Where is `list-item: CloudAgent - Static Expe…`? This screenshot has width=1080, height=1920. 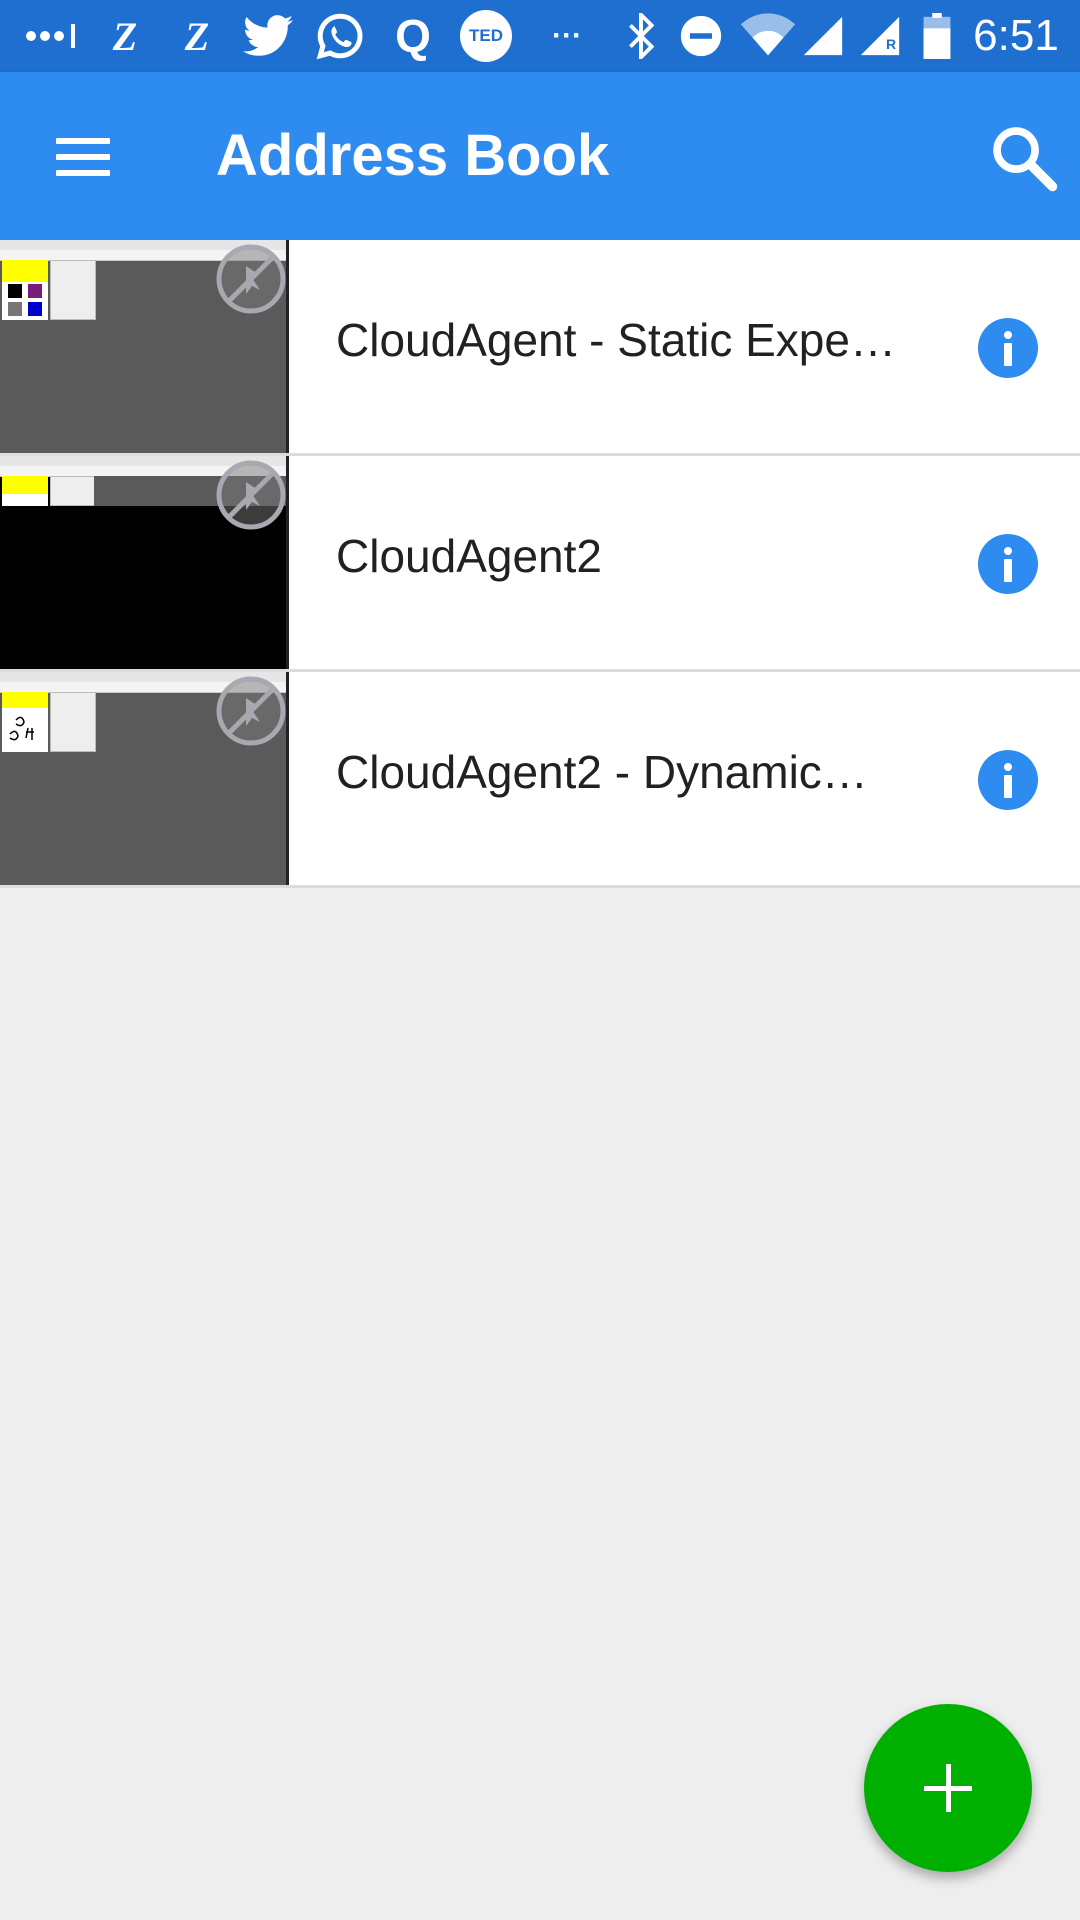 list-item: CloudAgent - Static Expe… is located at coordinates (540, 348).